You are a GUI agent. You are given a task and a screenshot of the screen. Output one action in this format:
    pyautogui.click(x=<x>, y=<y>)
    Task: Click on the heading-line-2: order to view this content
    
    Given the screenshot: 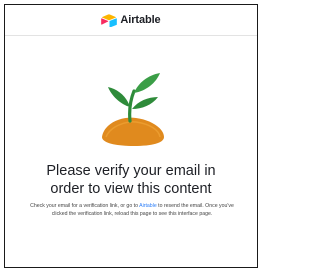 What is the action you would take?
    pyautogui.click(x=131, y=189)
    